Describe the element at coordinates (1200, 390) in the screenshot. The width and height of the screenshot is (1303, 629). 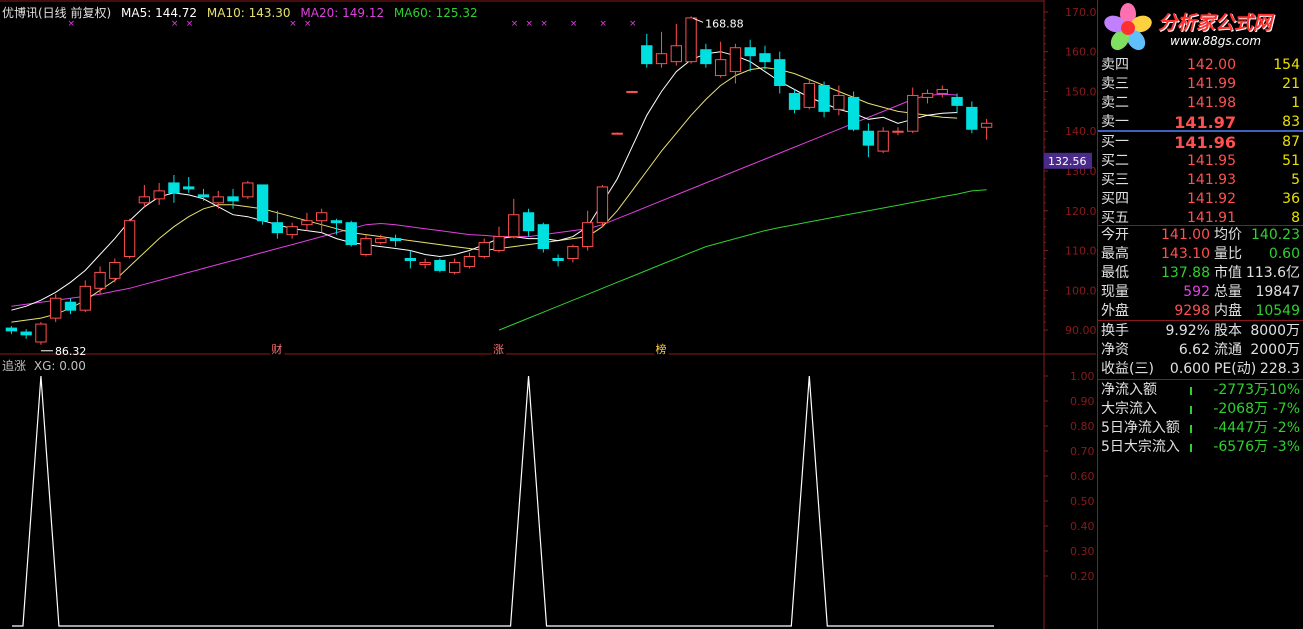
I see `flow-row: 净流入额 -2773万 -10%` at that location.